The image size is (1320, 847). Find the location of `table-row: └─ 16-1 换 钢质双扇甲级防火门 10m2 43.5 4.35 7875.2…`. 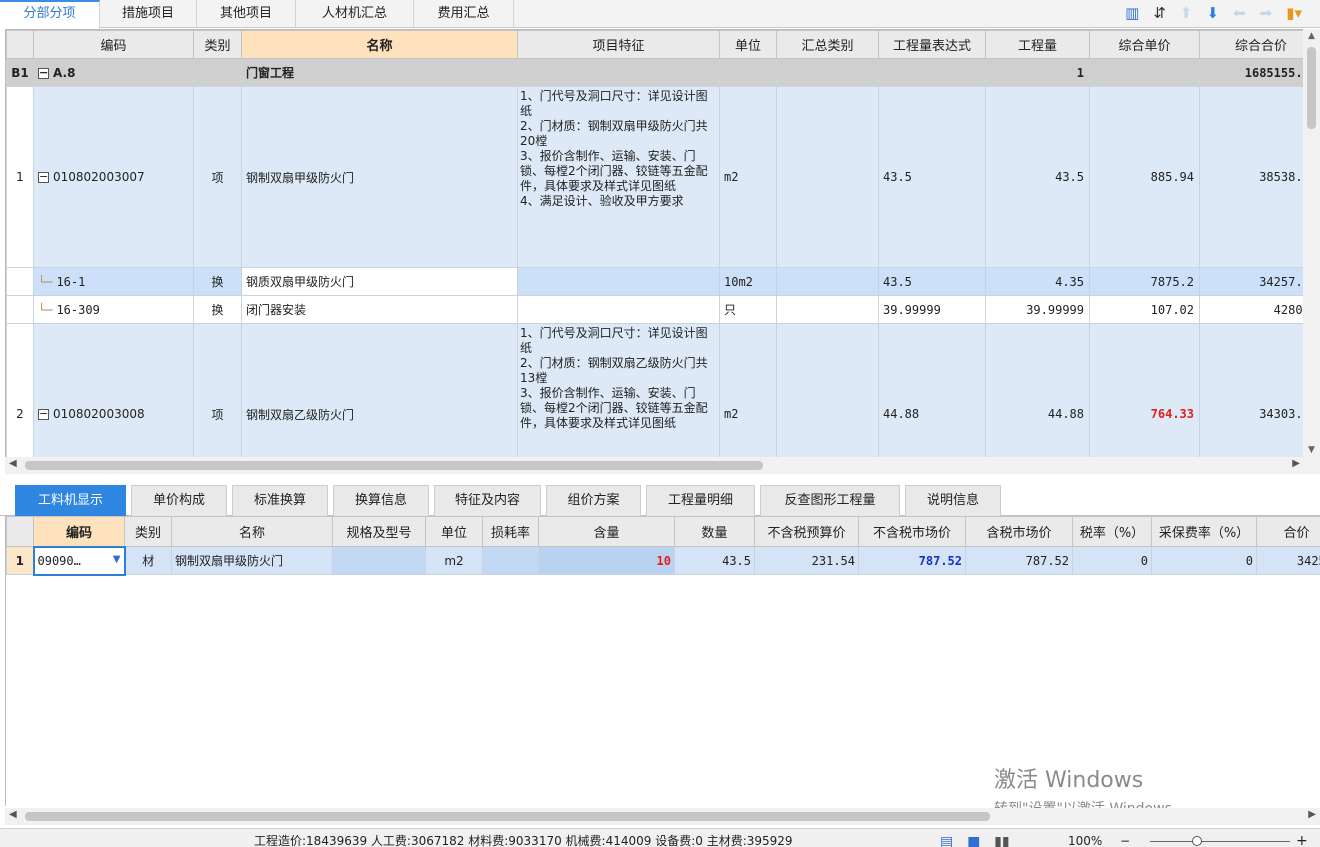

table-row: └─ 16-1 换 钢质双扇甲级防火门 10m2 43.5 4.35 7875.2… is located at coordinates (654, 281).